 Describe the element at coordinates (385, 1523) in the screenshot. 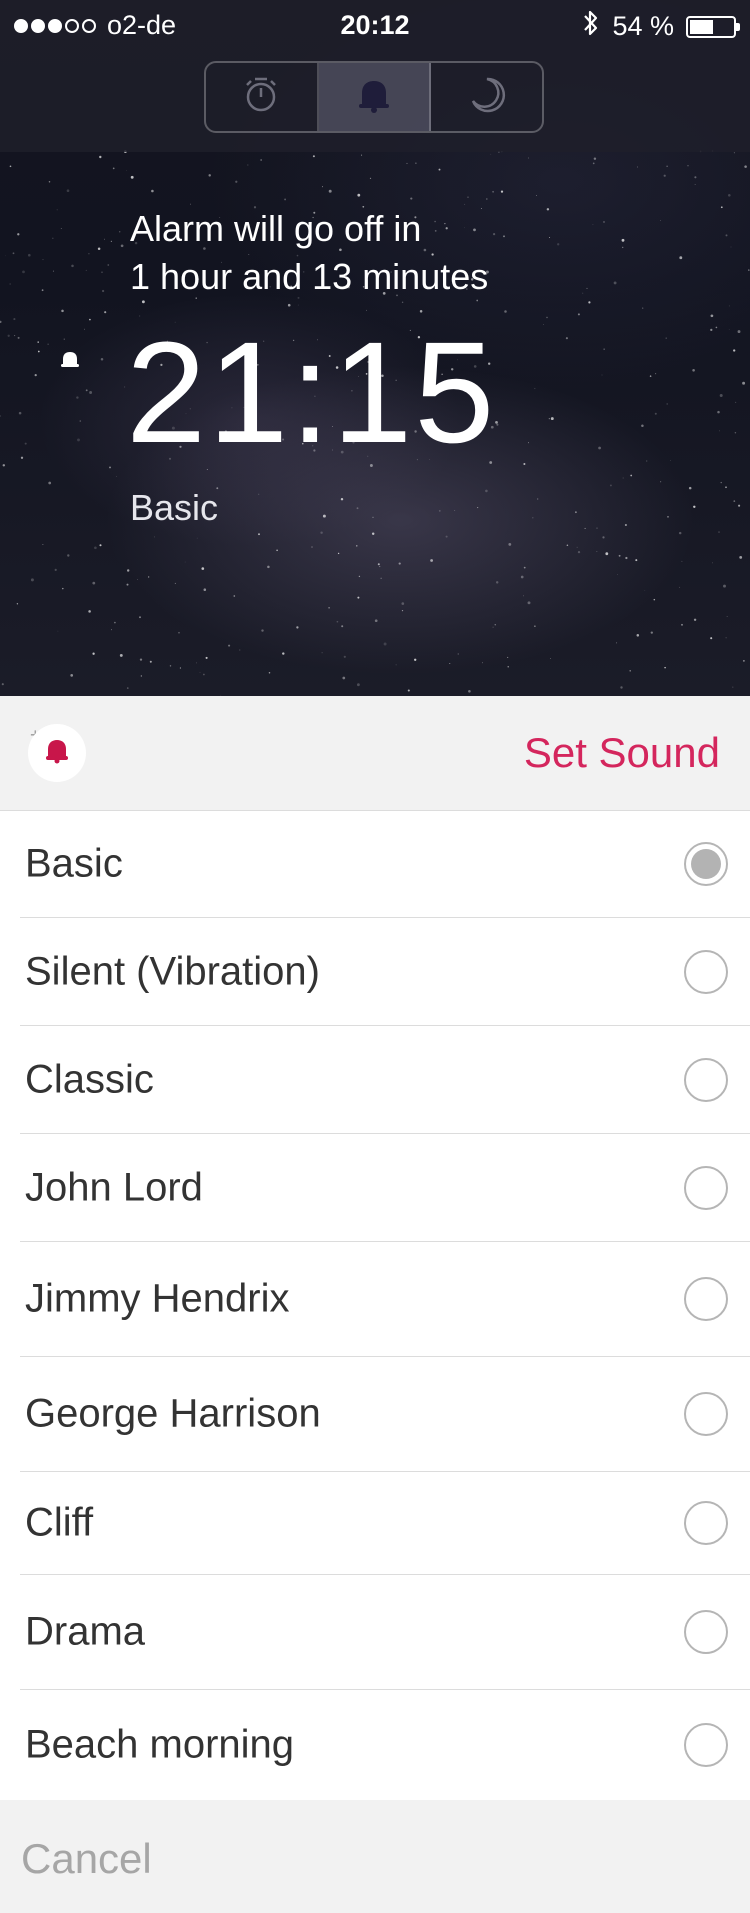

I see `sound-option-row: Cliff` at that location.